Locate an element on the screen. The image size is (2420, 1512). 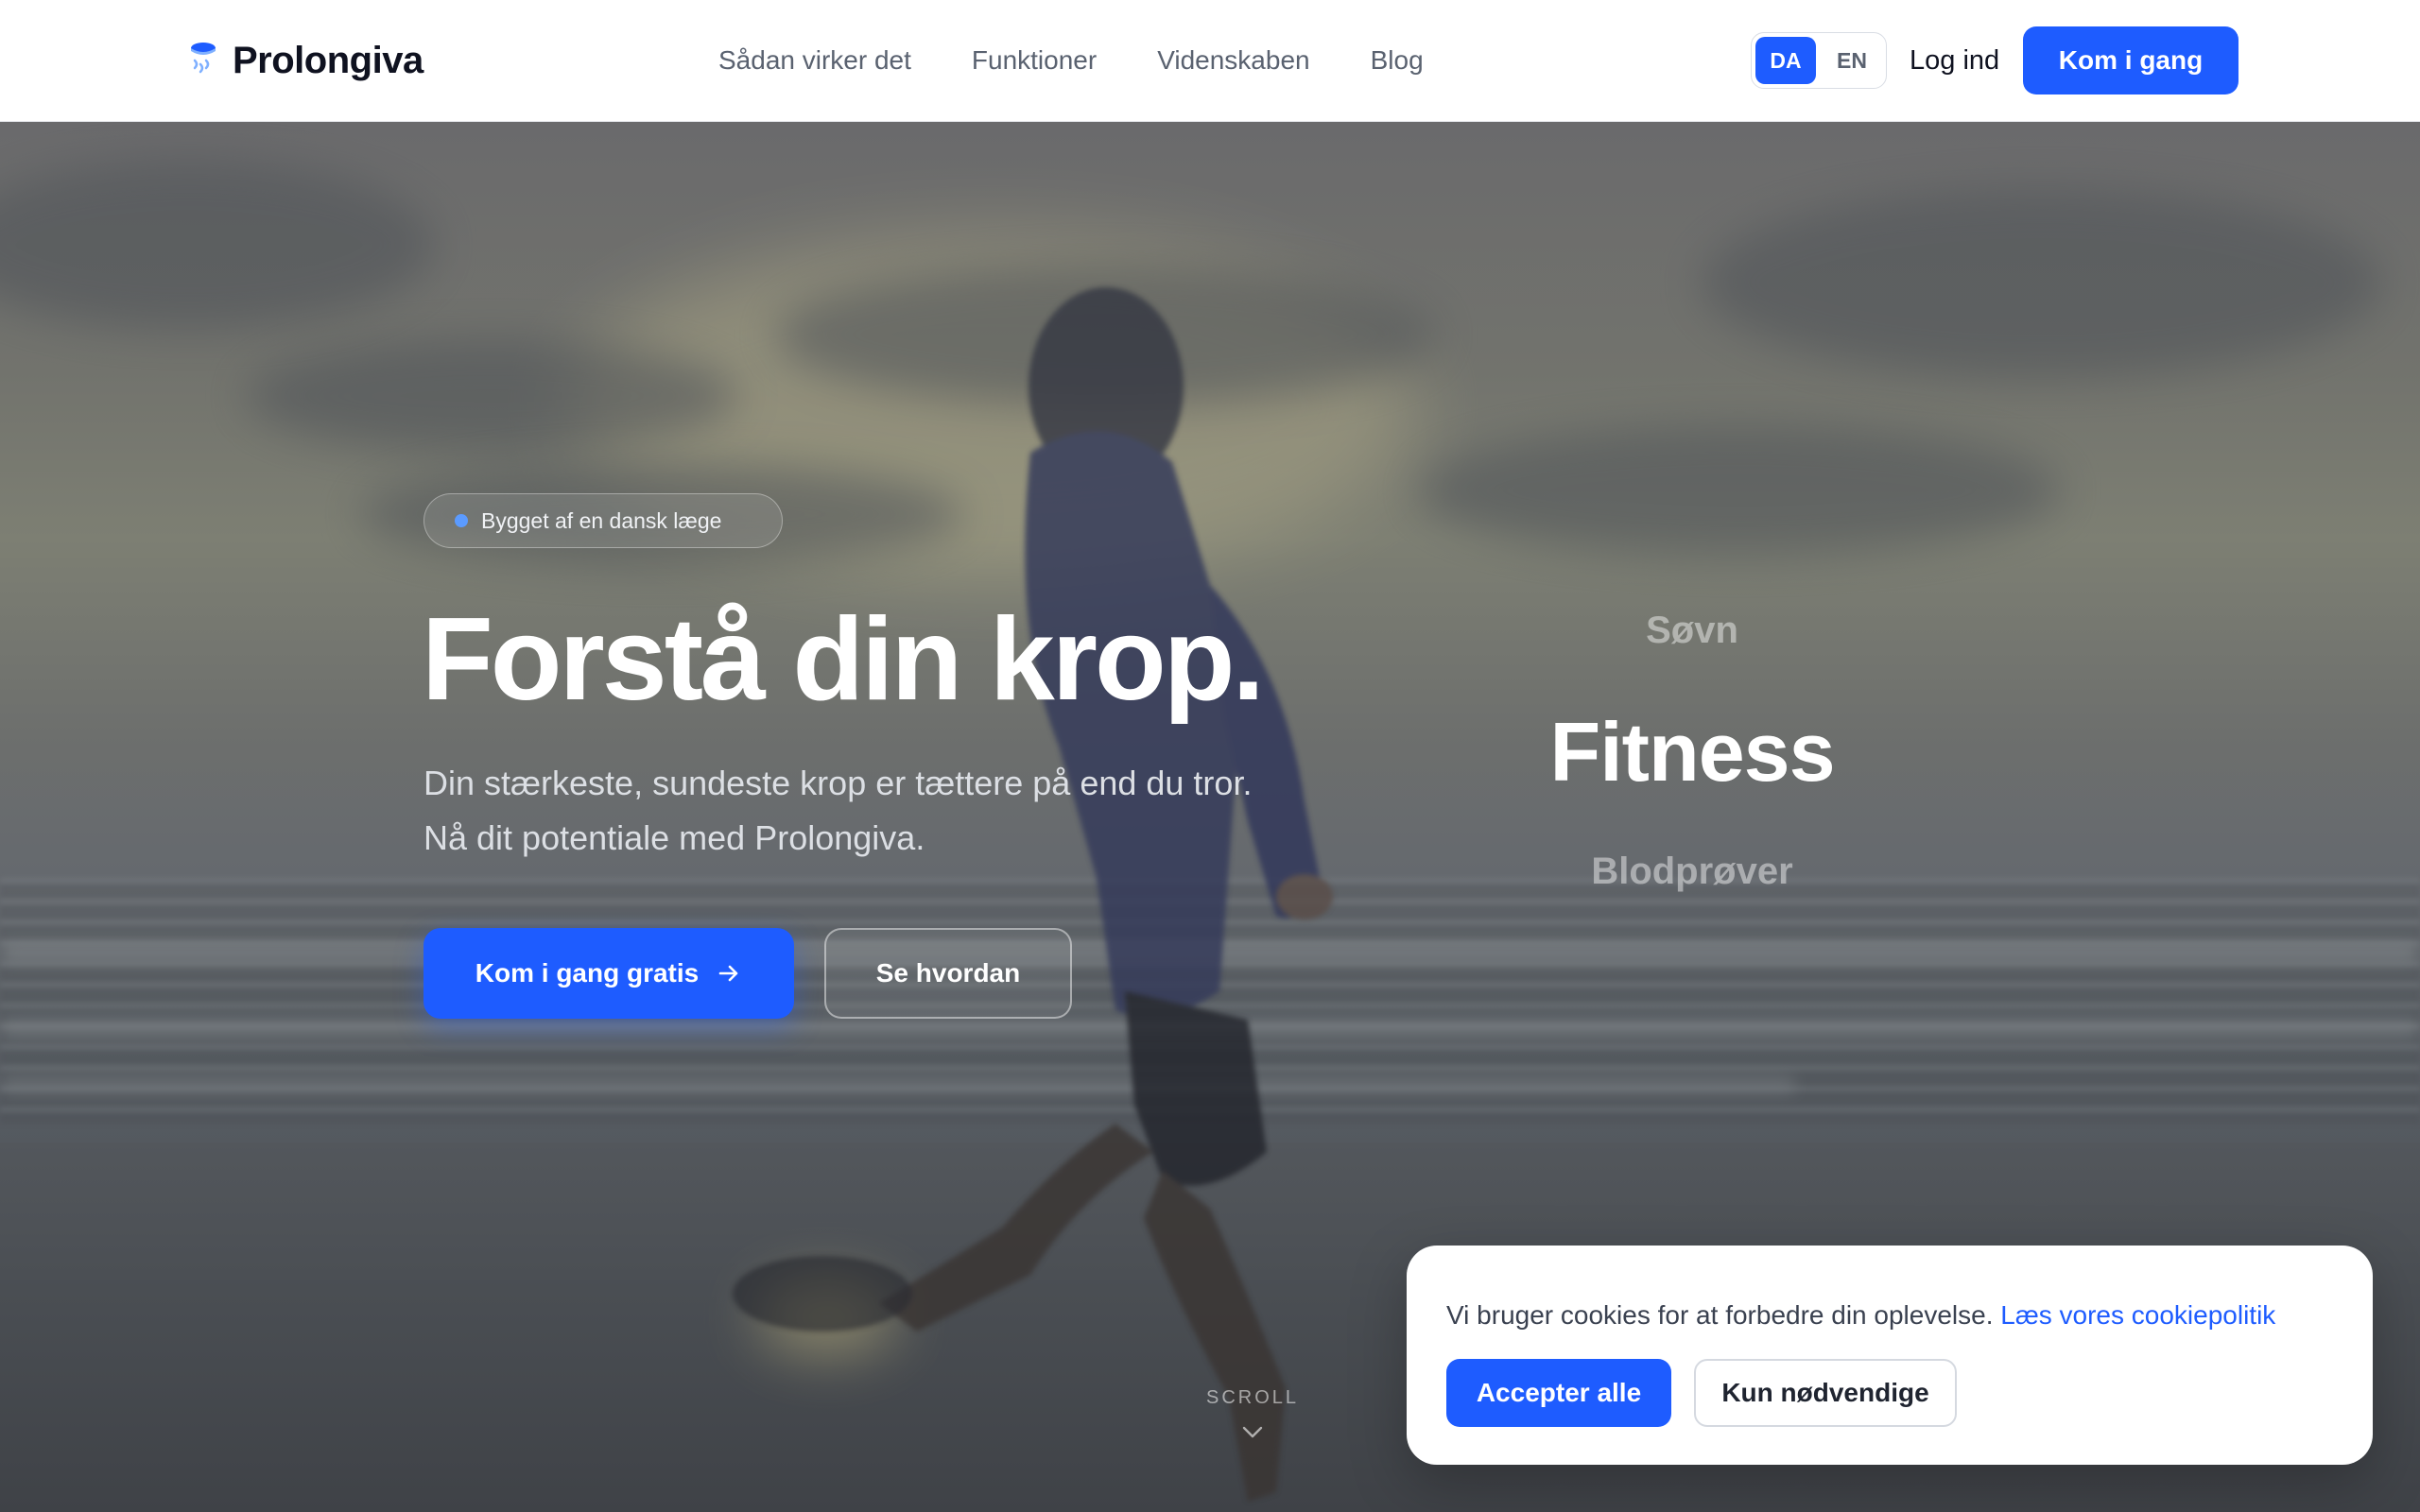
login-link: Log ind is located at coordinates (1954, 60).